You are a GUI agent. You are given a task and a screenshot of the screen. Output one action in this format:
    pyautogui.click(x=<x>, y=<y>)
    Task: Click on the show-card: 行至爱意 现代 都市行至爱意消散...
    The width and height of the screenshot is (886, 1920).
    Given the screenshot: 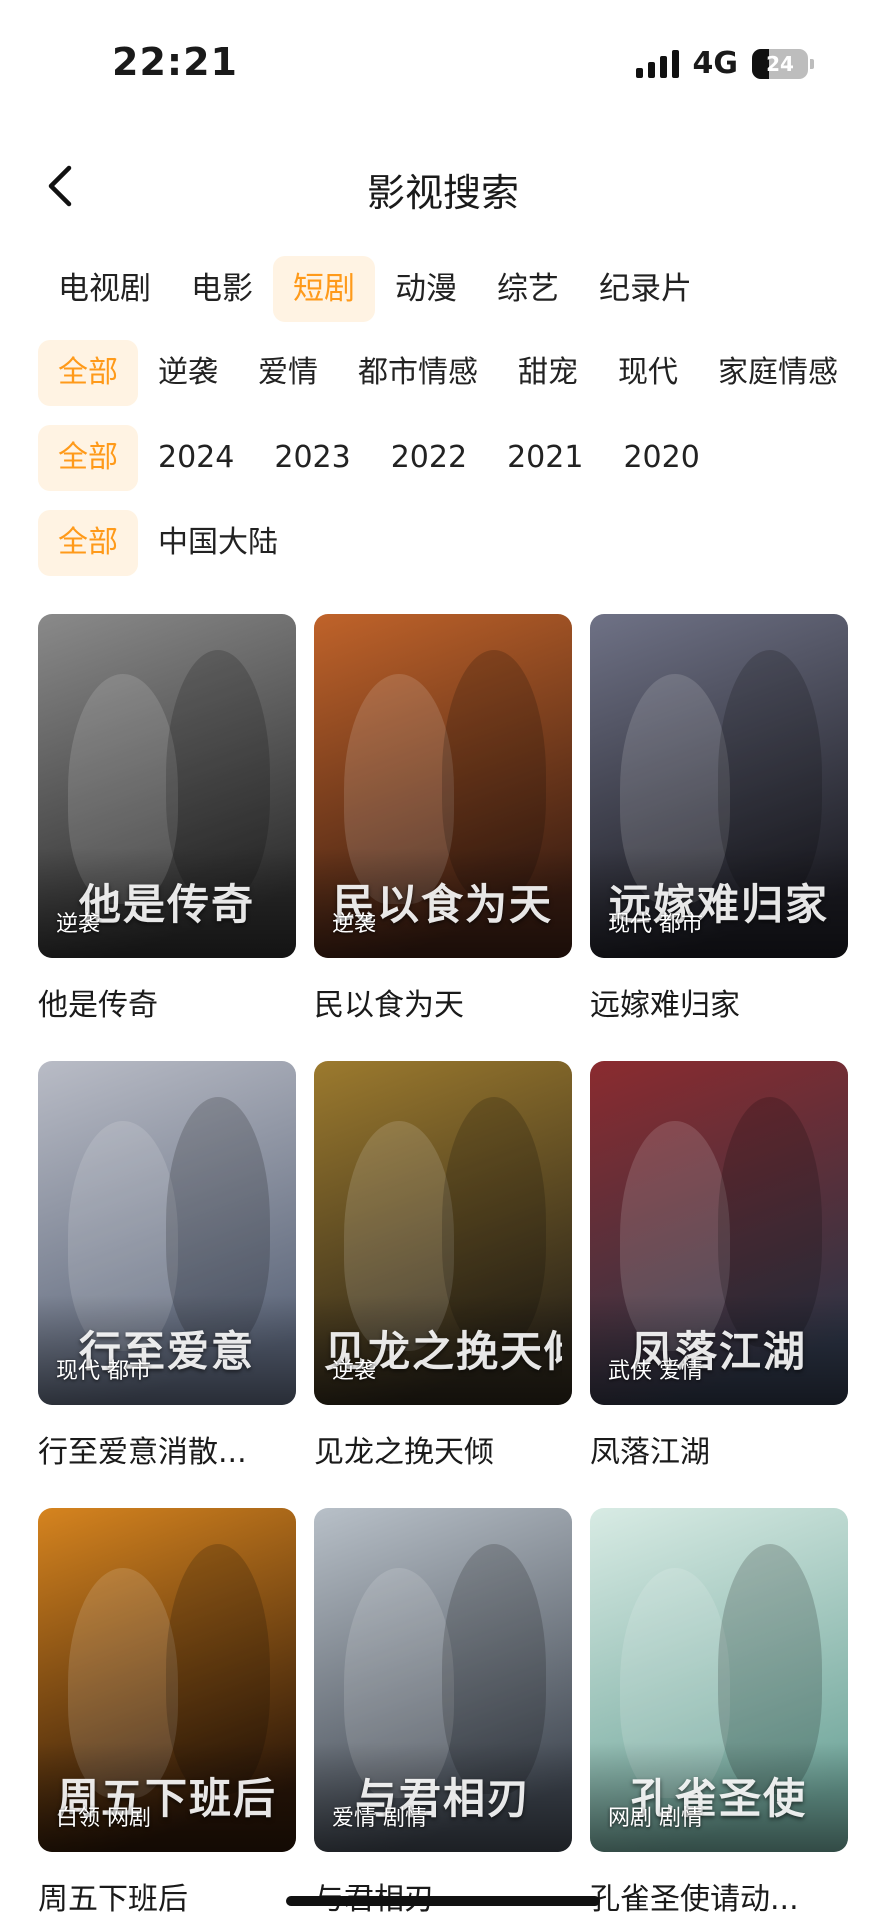 What is the action you would take?
    pyautogui.click(x=167, y=1266)
    